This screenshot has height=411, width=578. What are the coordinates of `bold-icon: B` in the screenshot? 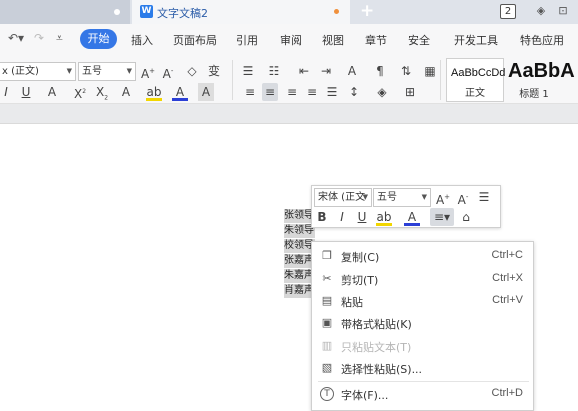 It's located at (322, 217).